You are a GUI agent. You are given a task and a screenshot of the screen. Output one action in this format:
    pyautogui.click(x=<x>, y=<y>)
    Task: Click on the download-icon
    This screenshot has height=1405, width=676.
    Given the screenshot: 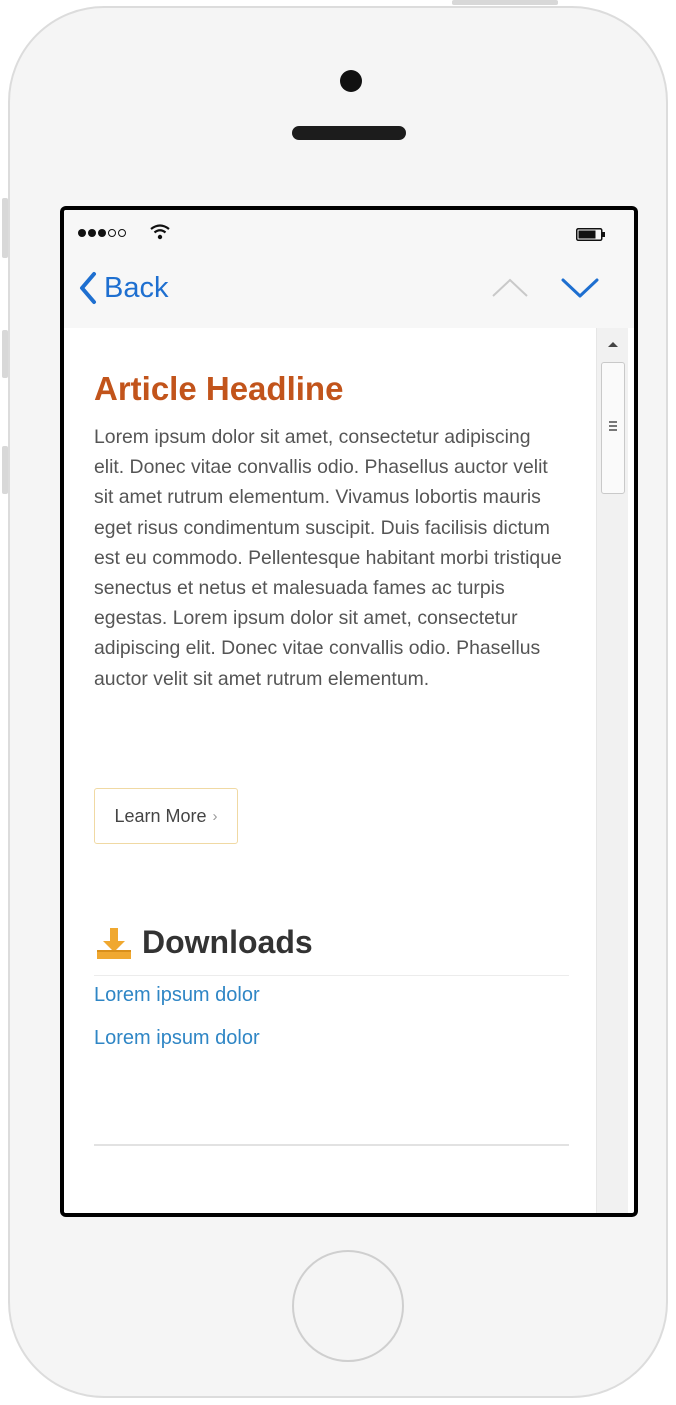 What is the action you would take?
    pyautogui.click(x=114, y=943)
    